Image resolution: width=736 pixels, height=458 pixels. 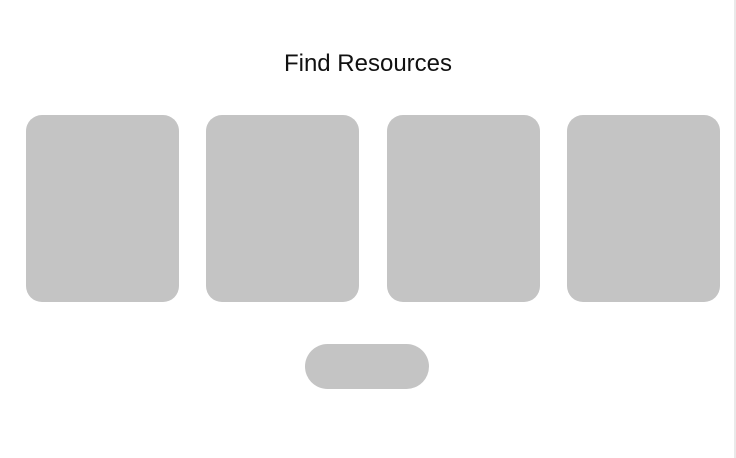 I want to click on page-title: Find Resources, so click(x=368, y=64).